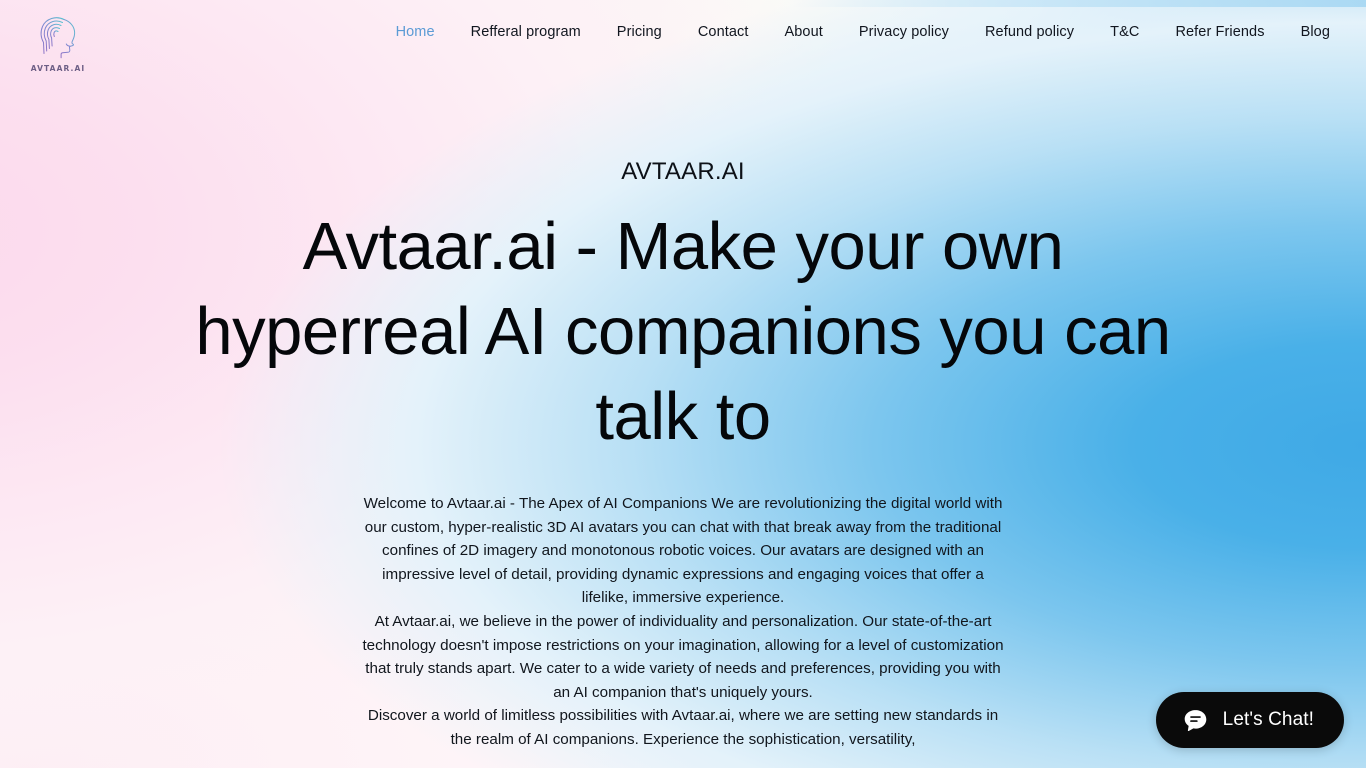  I want to click on nav-item-home: Home, so click(415, 32).